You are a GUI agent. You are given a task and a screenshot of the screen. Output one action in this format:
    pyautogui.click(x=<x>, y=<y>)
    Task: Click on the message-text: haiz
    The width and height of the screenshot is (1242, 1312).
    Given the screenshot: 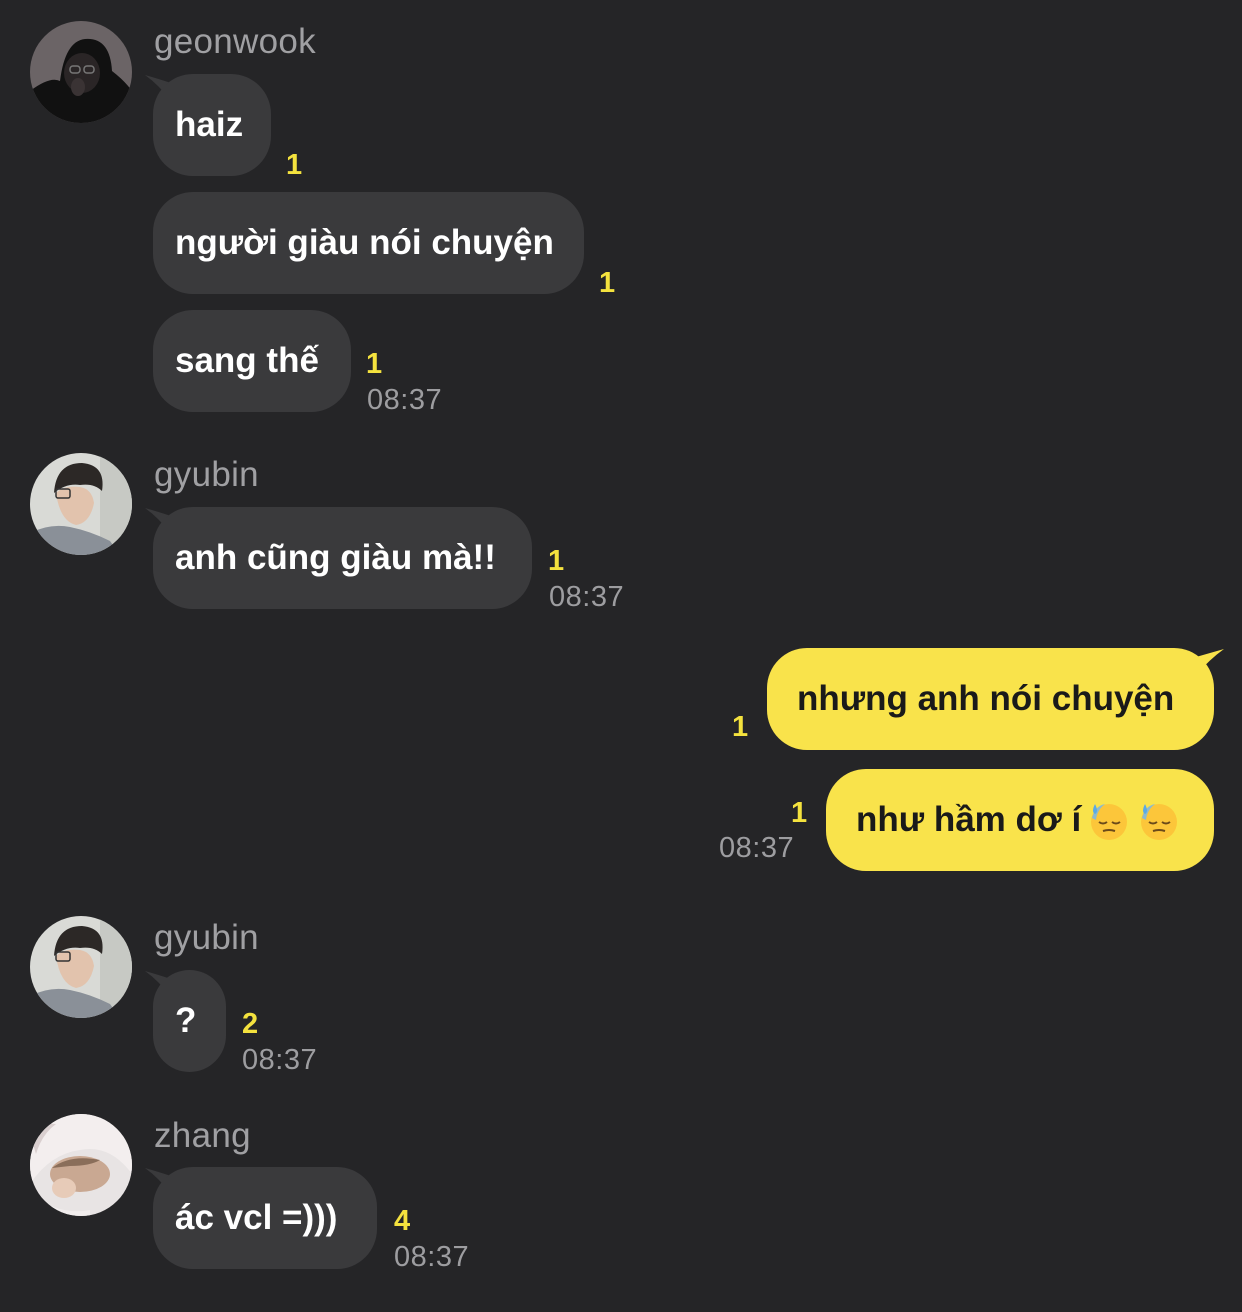 What is the action you would take?
    pyautogui.click(x=209, y=124)
    